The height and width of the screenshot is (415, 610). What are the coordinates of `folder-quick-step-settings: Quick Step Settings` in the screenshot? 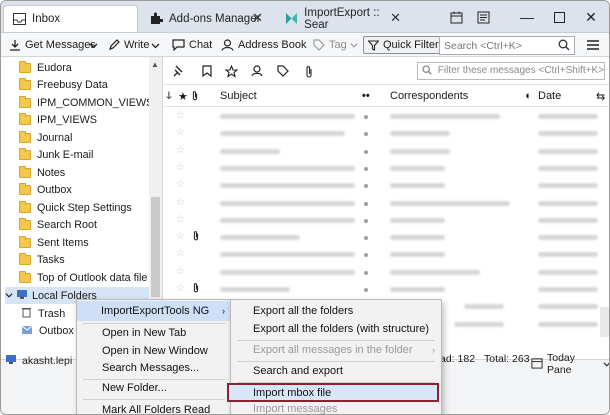 It's located at (75, 207).